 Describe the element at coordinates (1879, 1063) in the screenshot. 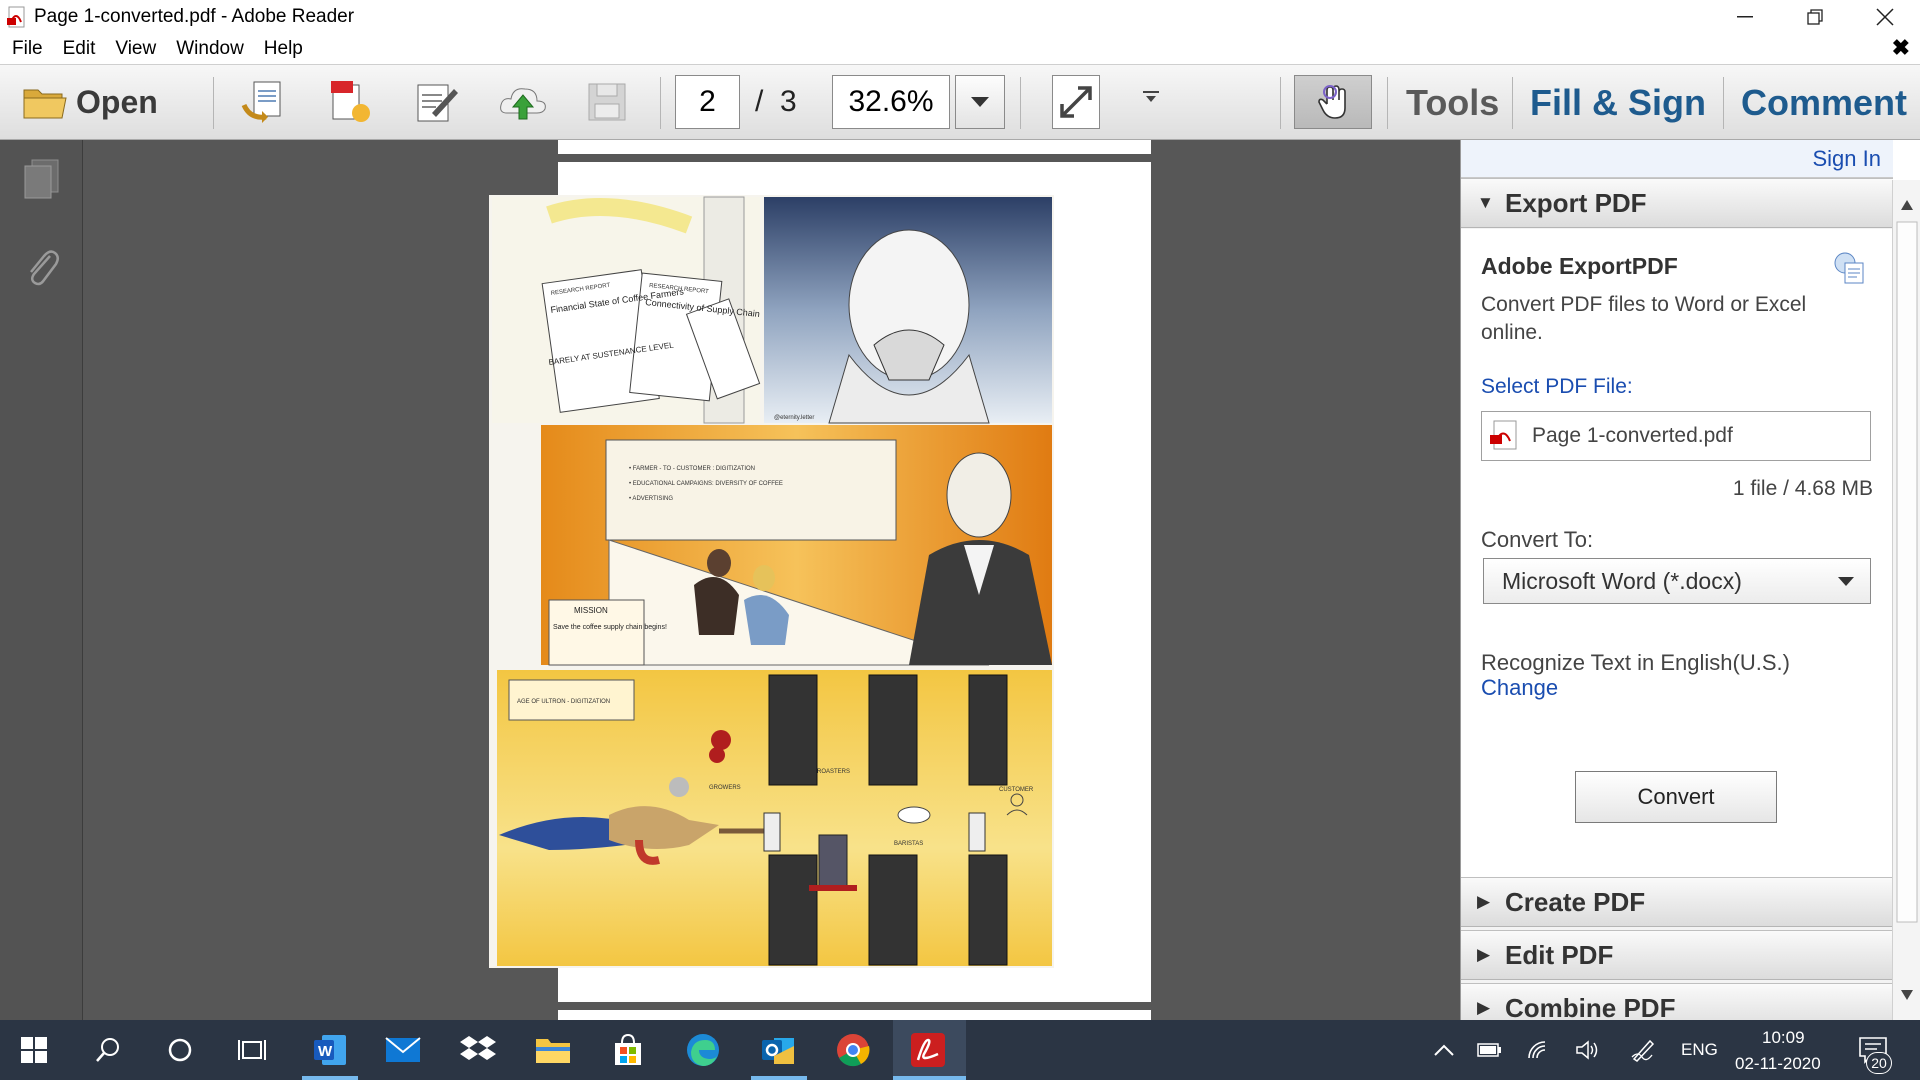

I see `notification-count: 20` at that location.